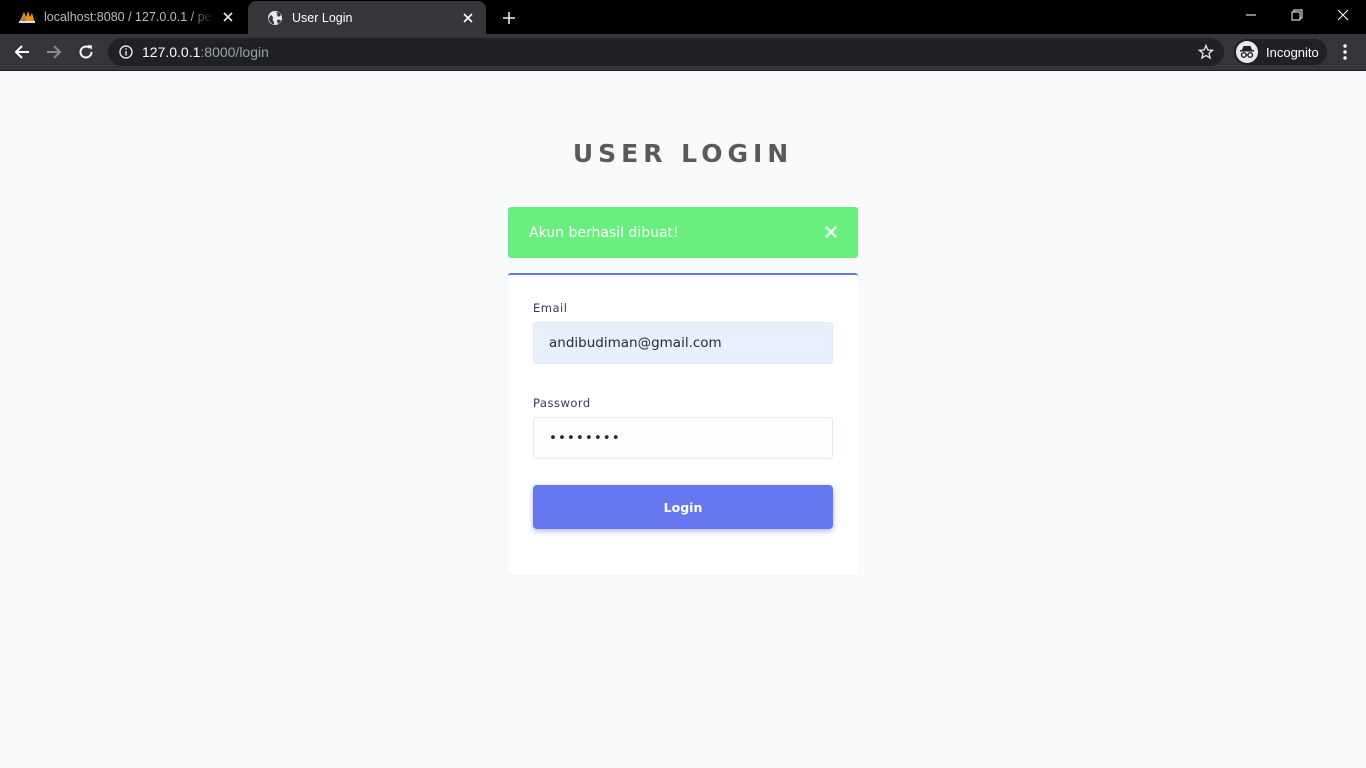  I want to click on url-text: 127.0.0.1:8000/login, so click(205, 52).